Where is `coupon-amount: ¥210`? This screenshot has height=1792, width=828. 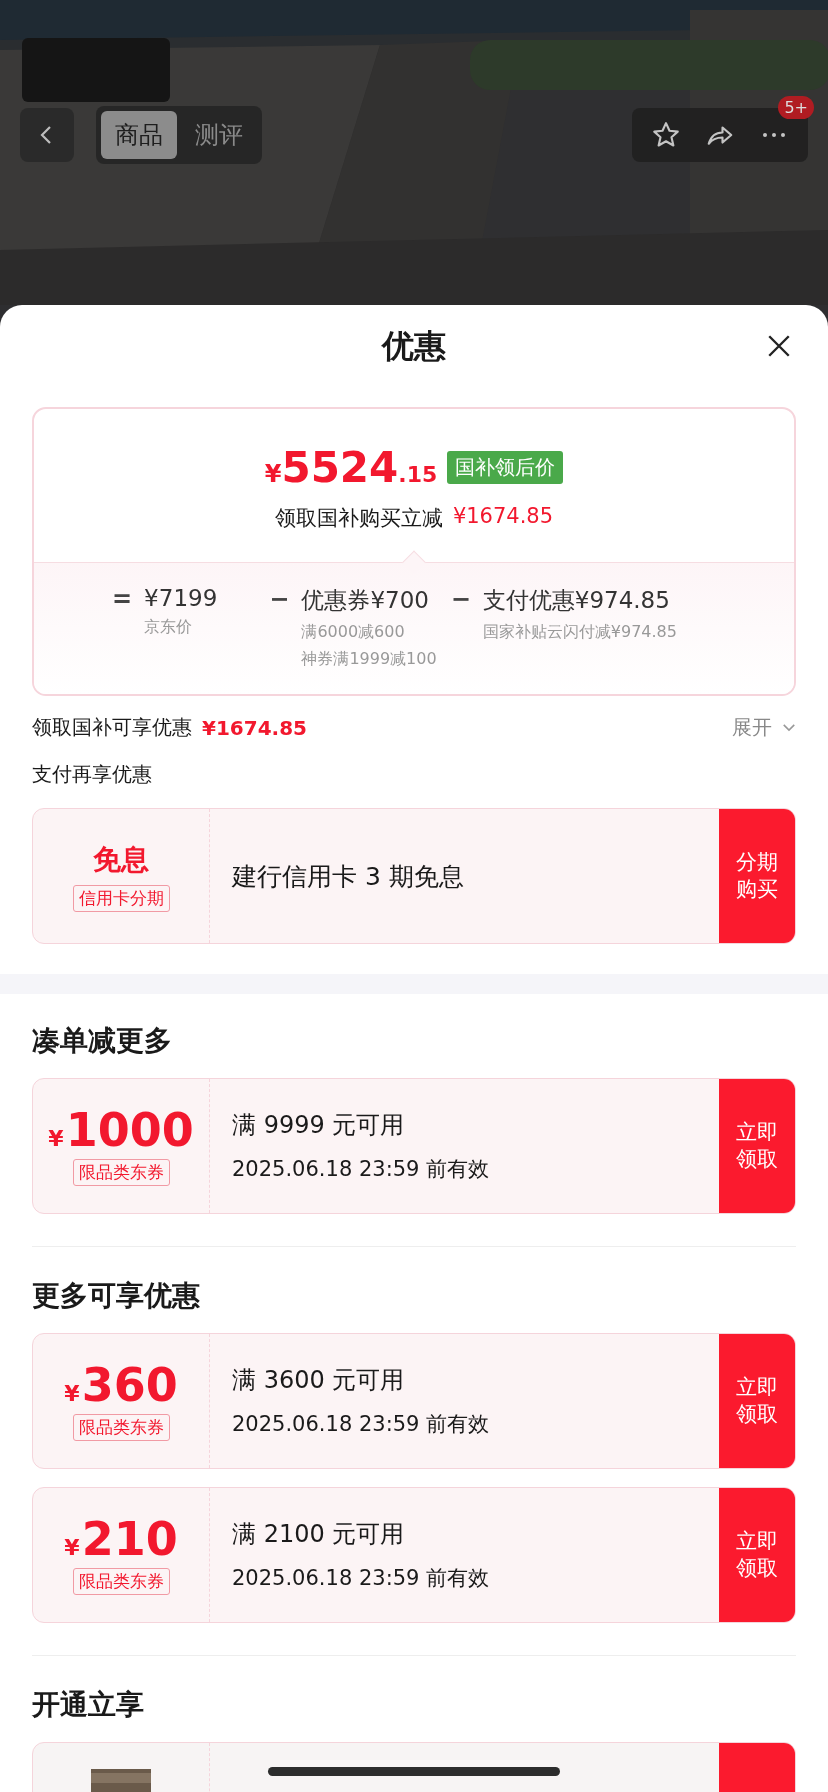
coupon-amount: ¥210 is located at coordinates (121, 1538).